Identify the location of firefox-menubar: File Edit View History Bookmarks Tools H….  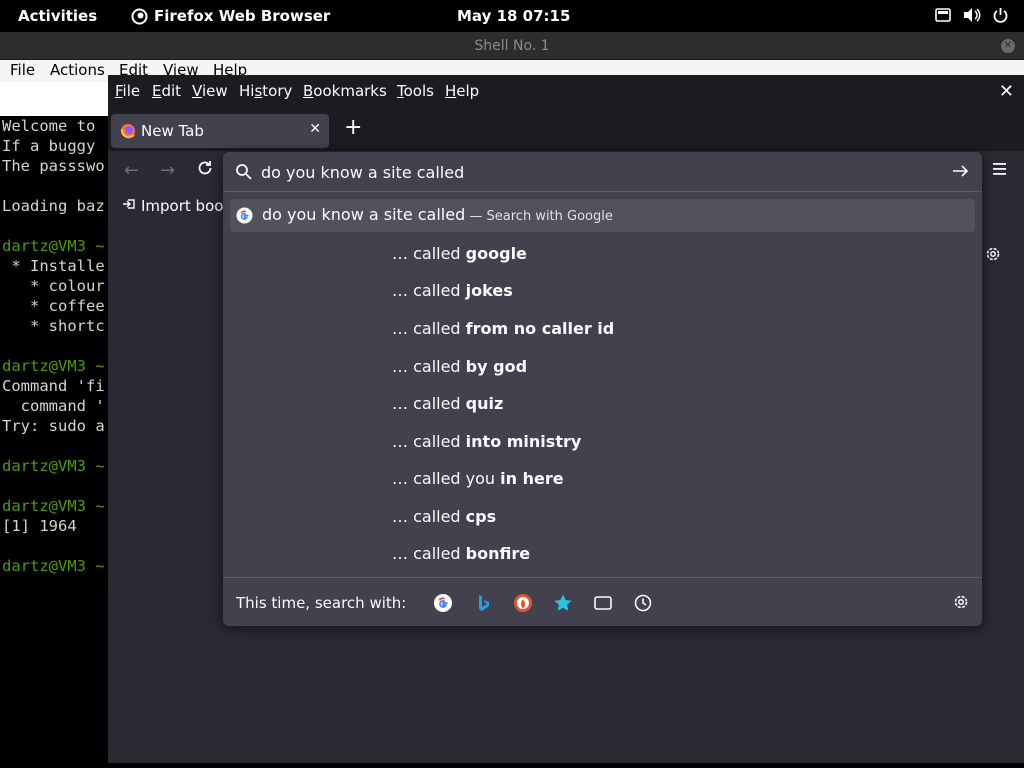
(566, 91).